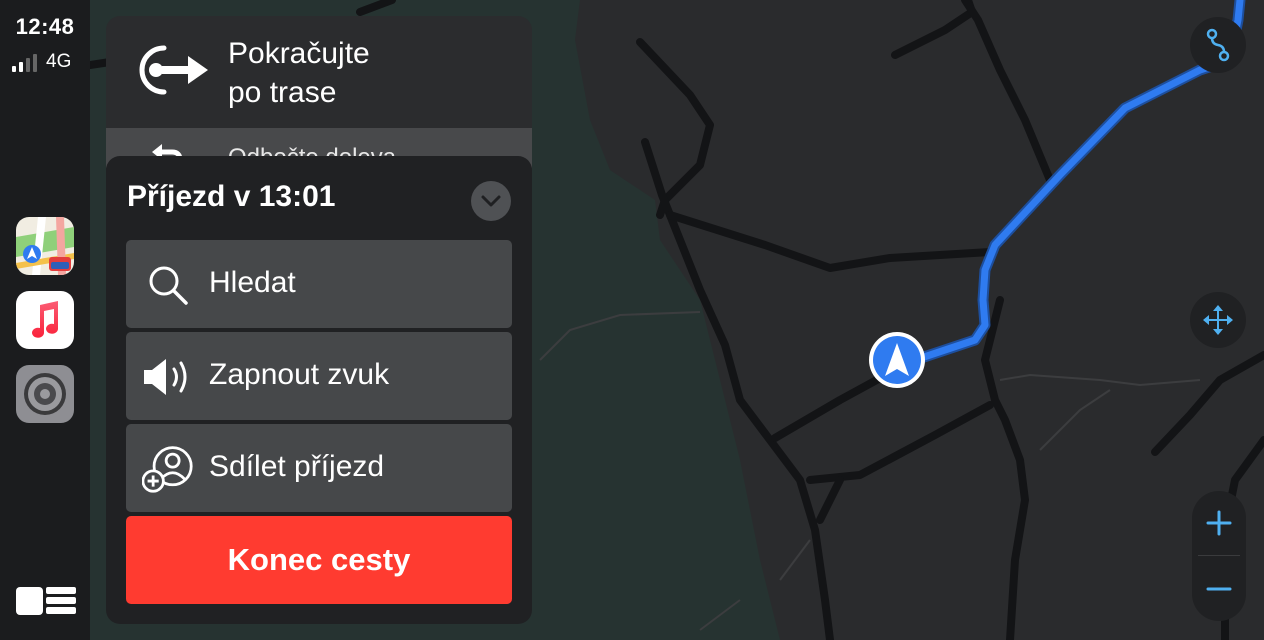 This screenshot has height=640, width=1264. Describe the element at coordinates (297, 466) in the screenshot. I see `share-eta-label: Sdílet příjezd` at that location.